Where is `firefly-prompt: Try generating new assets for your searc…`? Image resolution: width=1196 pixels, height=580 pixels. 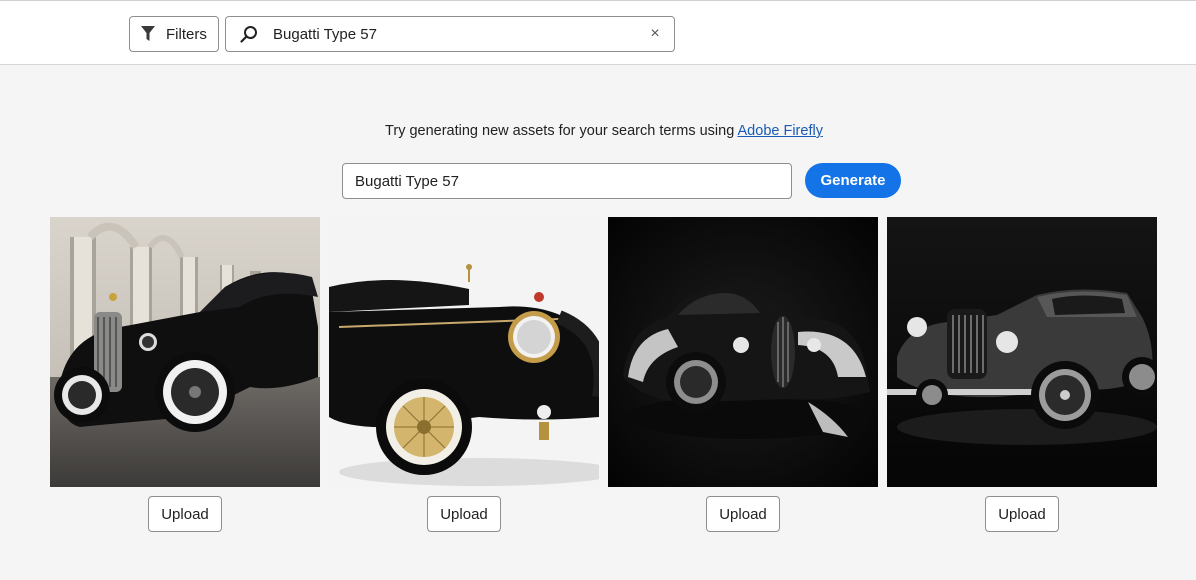 firefly-prompt: Try generating new assets for your searc… is located at coordinates (598, 131).